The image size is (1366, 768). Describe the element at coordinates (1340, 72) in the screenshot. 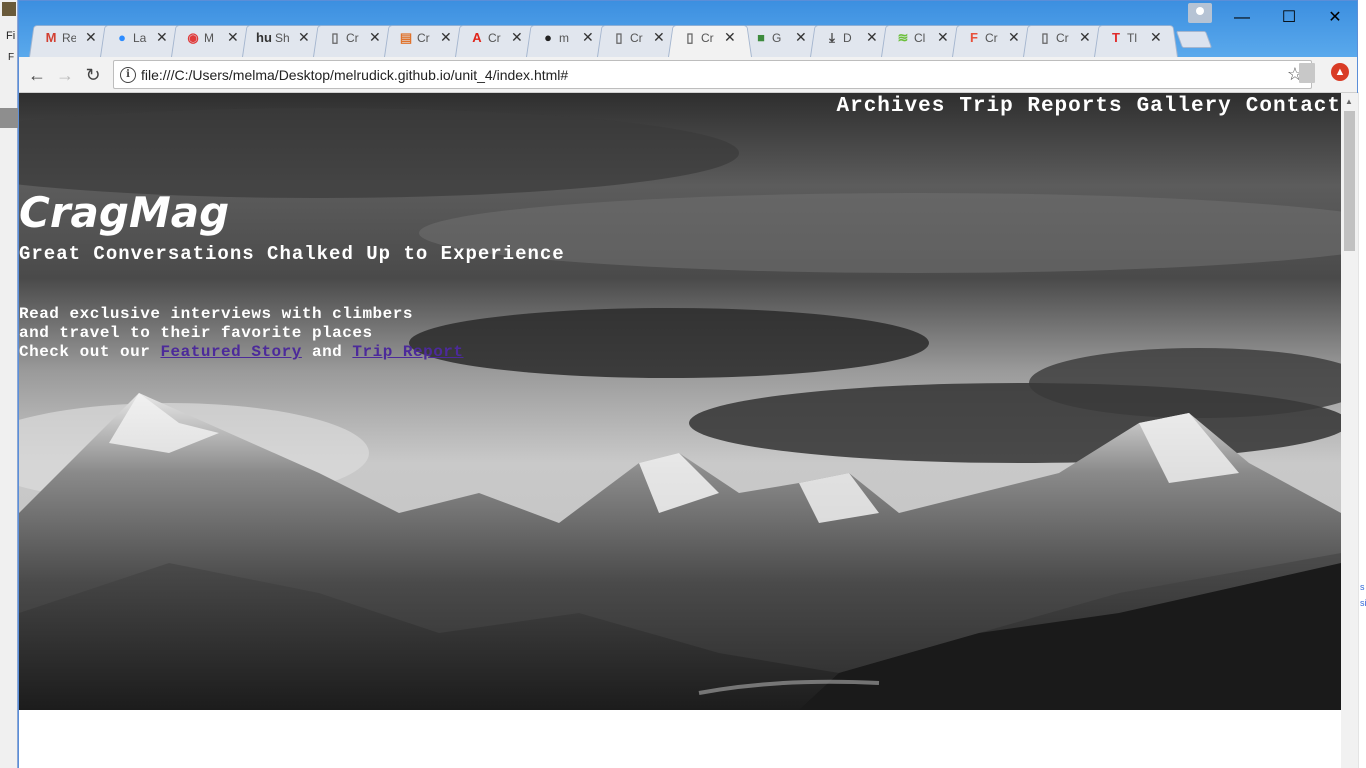

I see `extension-icon: ▲` at that location.